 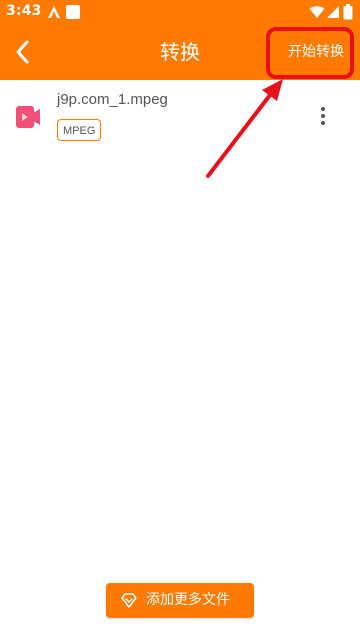 What do you see at coordinates (333, 12) in the screenshot?
I see `signal-icon` at bounding box center [333, 12].